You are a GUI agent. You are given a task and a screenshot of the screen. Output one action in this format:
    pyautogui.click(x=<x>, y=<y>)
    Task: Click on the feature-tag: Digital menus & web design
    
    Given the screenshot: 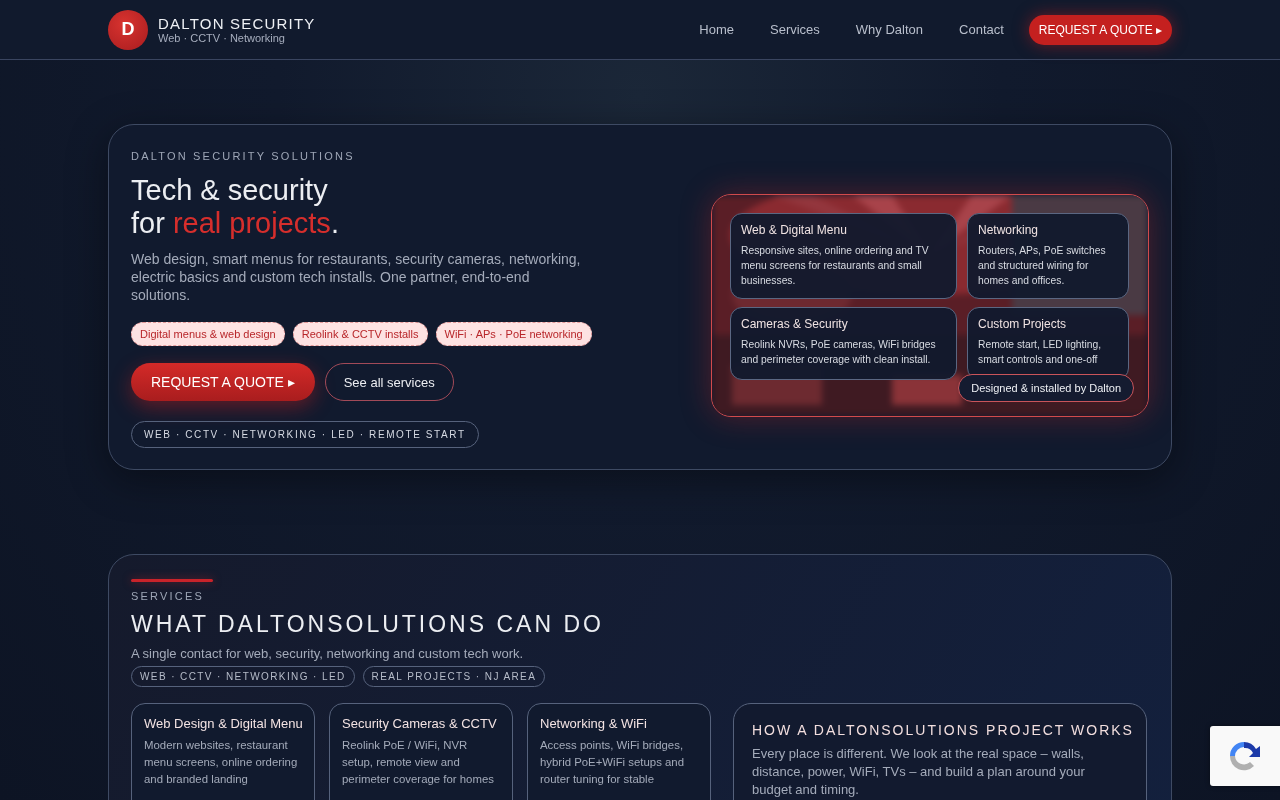 What is the action you would take?
    pyautogui.click(x=208, y=334)
    